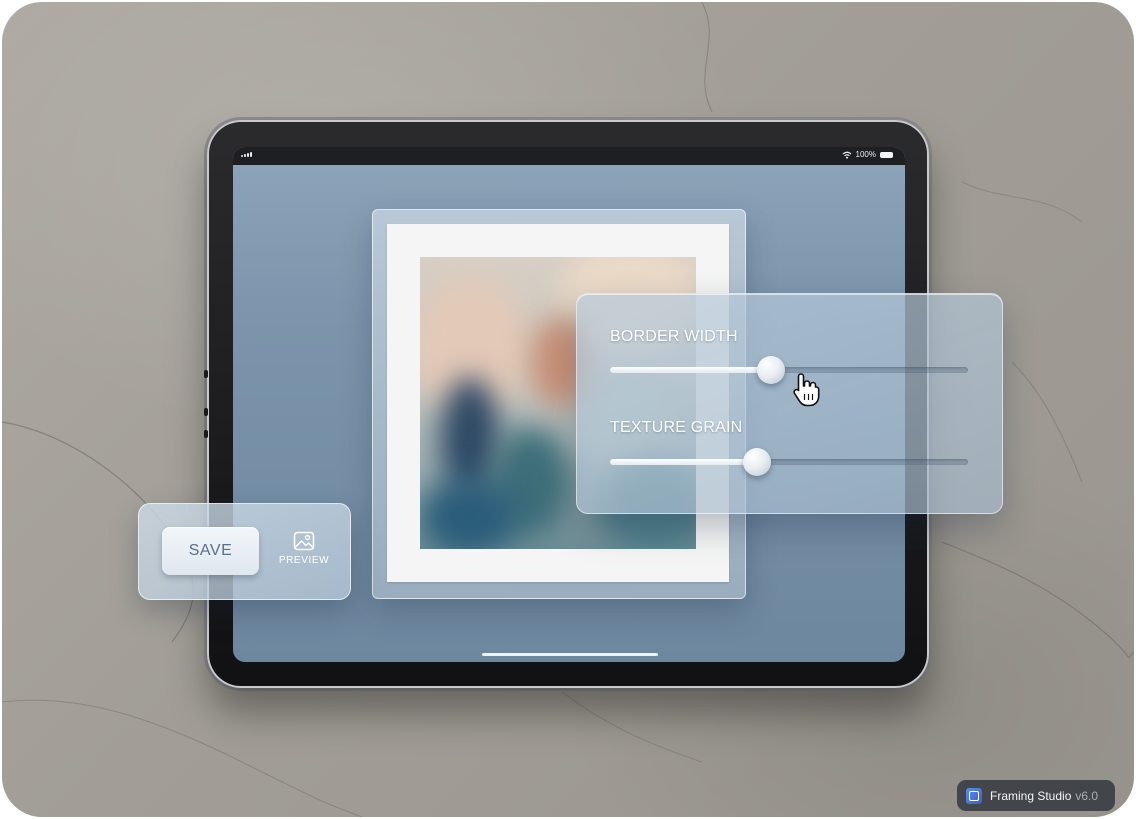 Image resolution: width=1136 pixels, height=819 pixels. Describe the element at coordinates (806, 390) in the screenshot. I see `hand-pointer-cursor-icon` at that location.